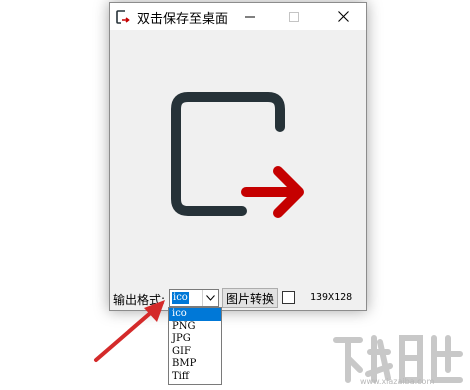 The height and width of the screenshot is (390, 470). I want to click on window-title: 双击保存至桌面, so click(183, 19).